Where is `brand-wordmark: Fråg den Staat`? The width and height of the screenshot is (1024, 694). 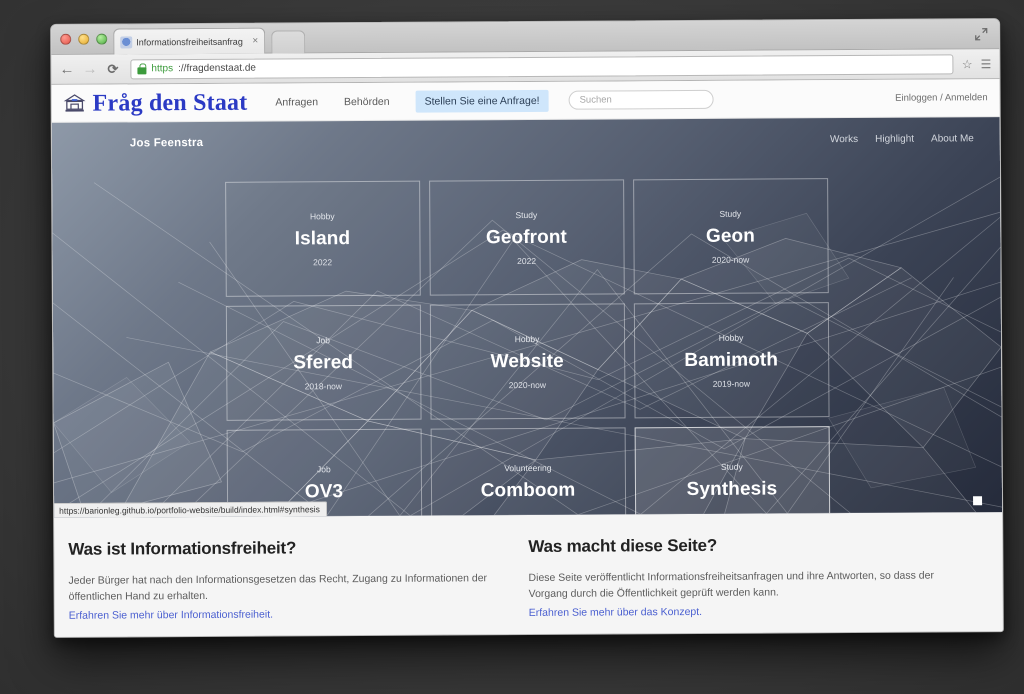
brand-wordmark: Fråg den Staat is located at coordinates (170, 103).